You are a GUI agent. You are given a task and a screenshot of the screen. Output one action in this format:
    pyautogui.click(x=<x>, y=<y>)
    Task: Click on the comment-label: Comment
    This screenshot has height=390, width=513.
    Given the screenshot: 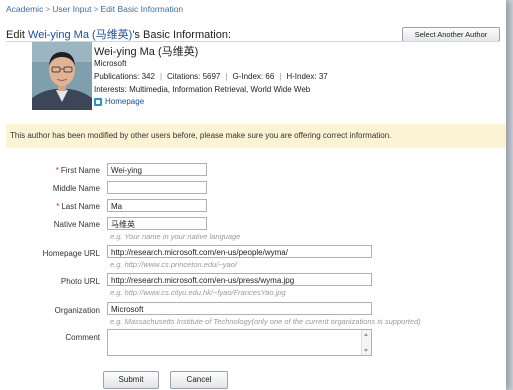 What is the action you would take?
    pyautogui.click(x=82, y=337)
    